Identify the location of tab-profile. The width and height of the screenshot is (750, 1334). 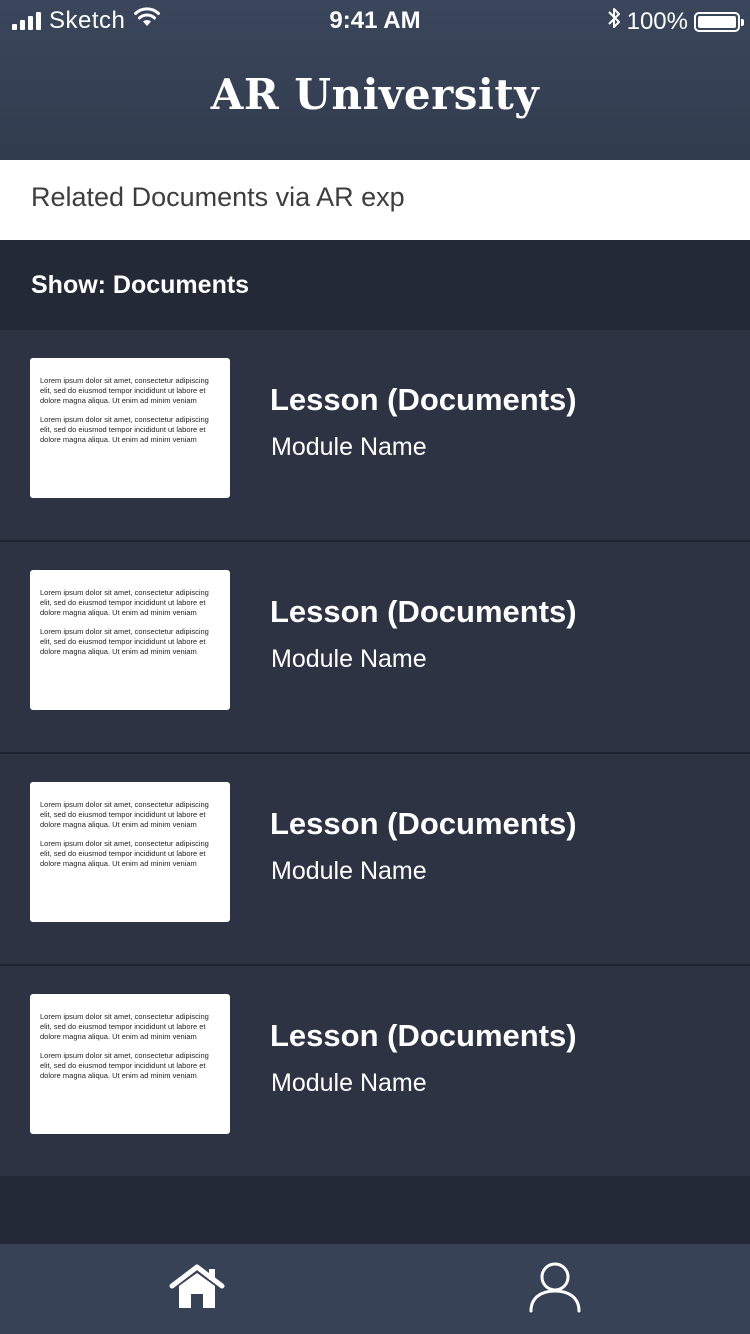
(555, 1289).